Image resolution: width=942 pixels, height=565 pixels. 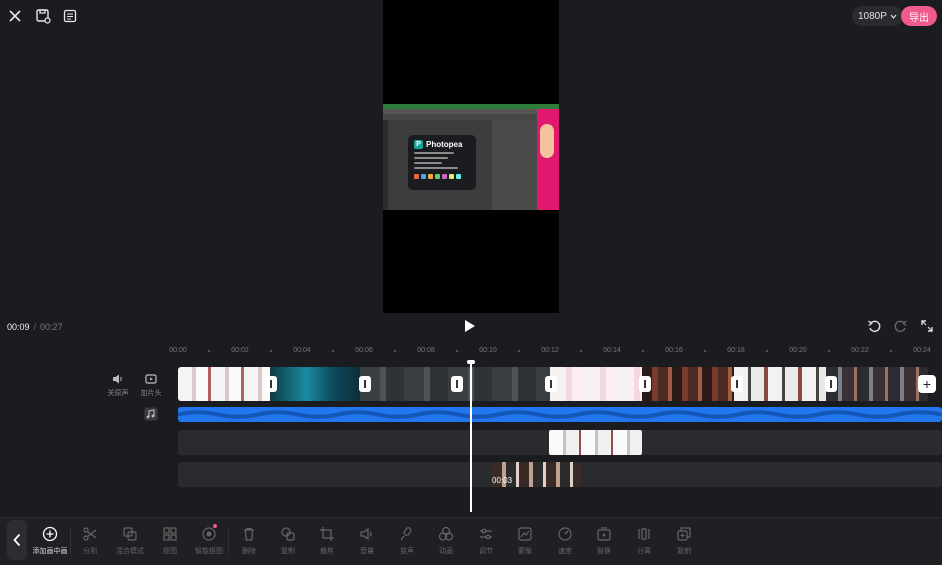 What do you see at coordinates (90, 534) in the screenshot?
I see `scissors-icon` at bounding box center [90, 534].